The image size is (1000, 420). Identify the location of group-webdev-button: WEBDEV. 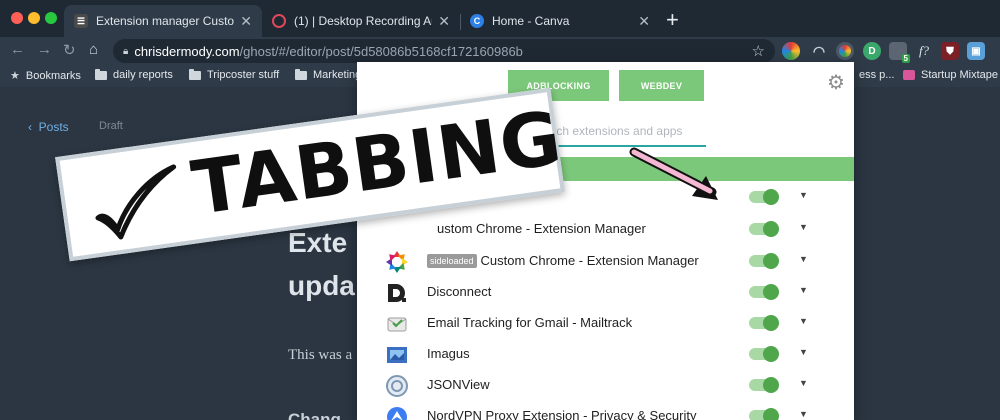
(661, 85).